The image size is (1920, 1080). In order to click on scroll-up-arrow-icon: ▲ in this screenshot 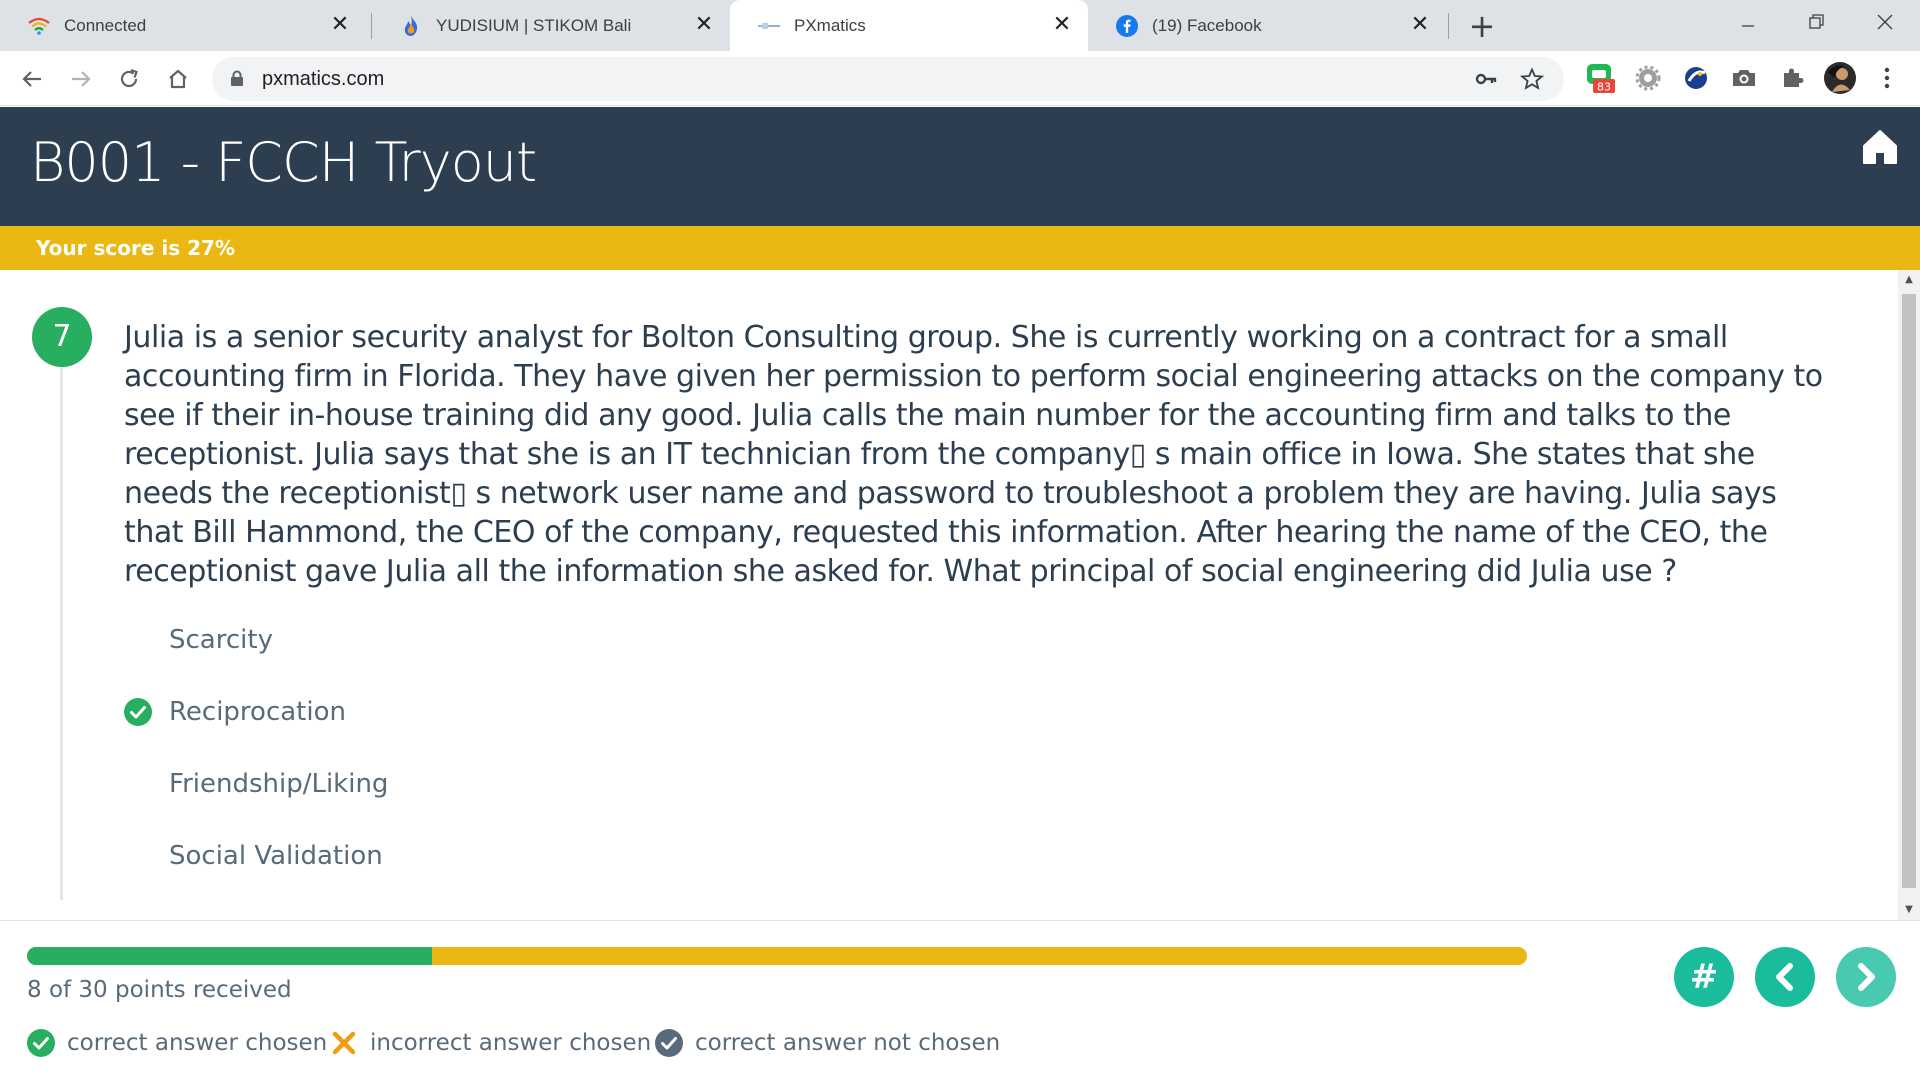, I will do `click(1909, 280)`.